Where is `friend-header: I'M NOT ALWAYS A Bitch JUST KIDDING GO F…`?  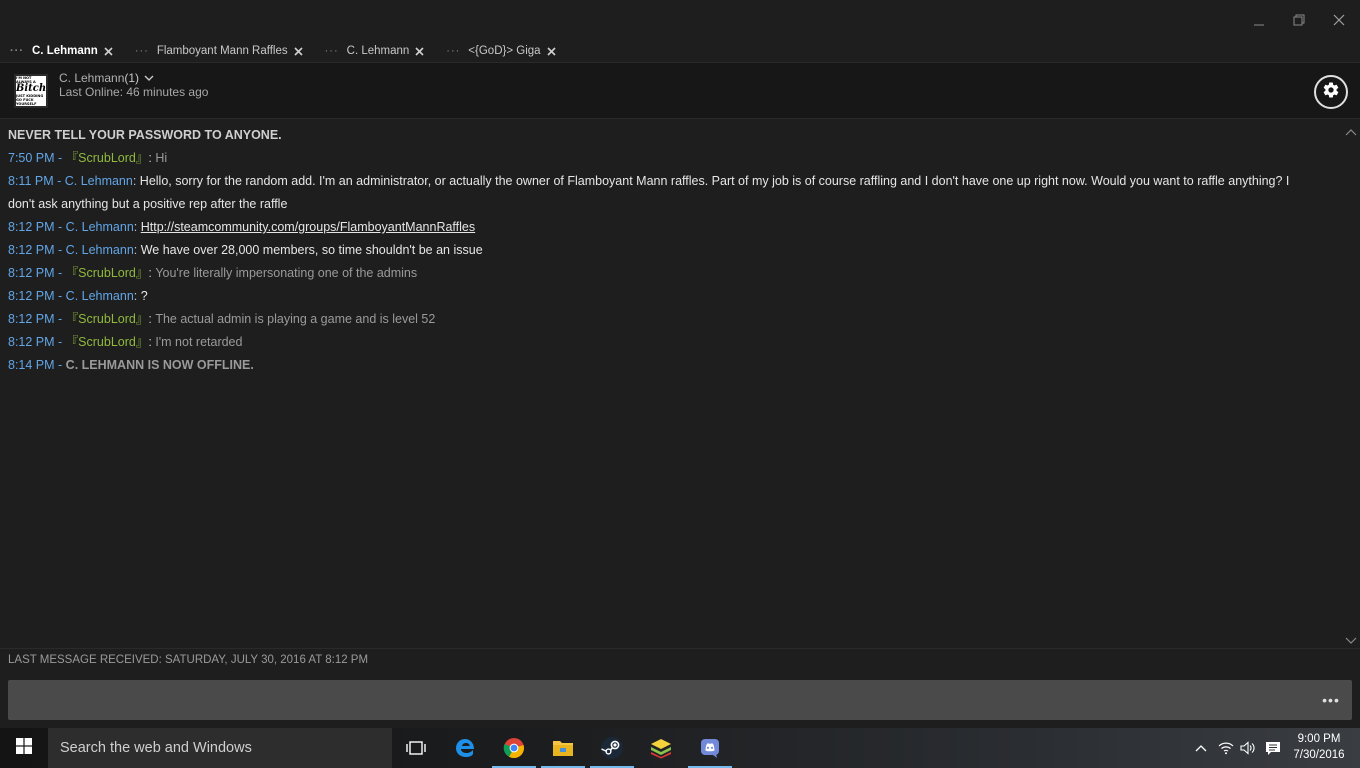 friend-header: I'M NOT ALWAYS A Bitch JUST KIDDING GO F… is located at coordinates (680, 90).